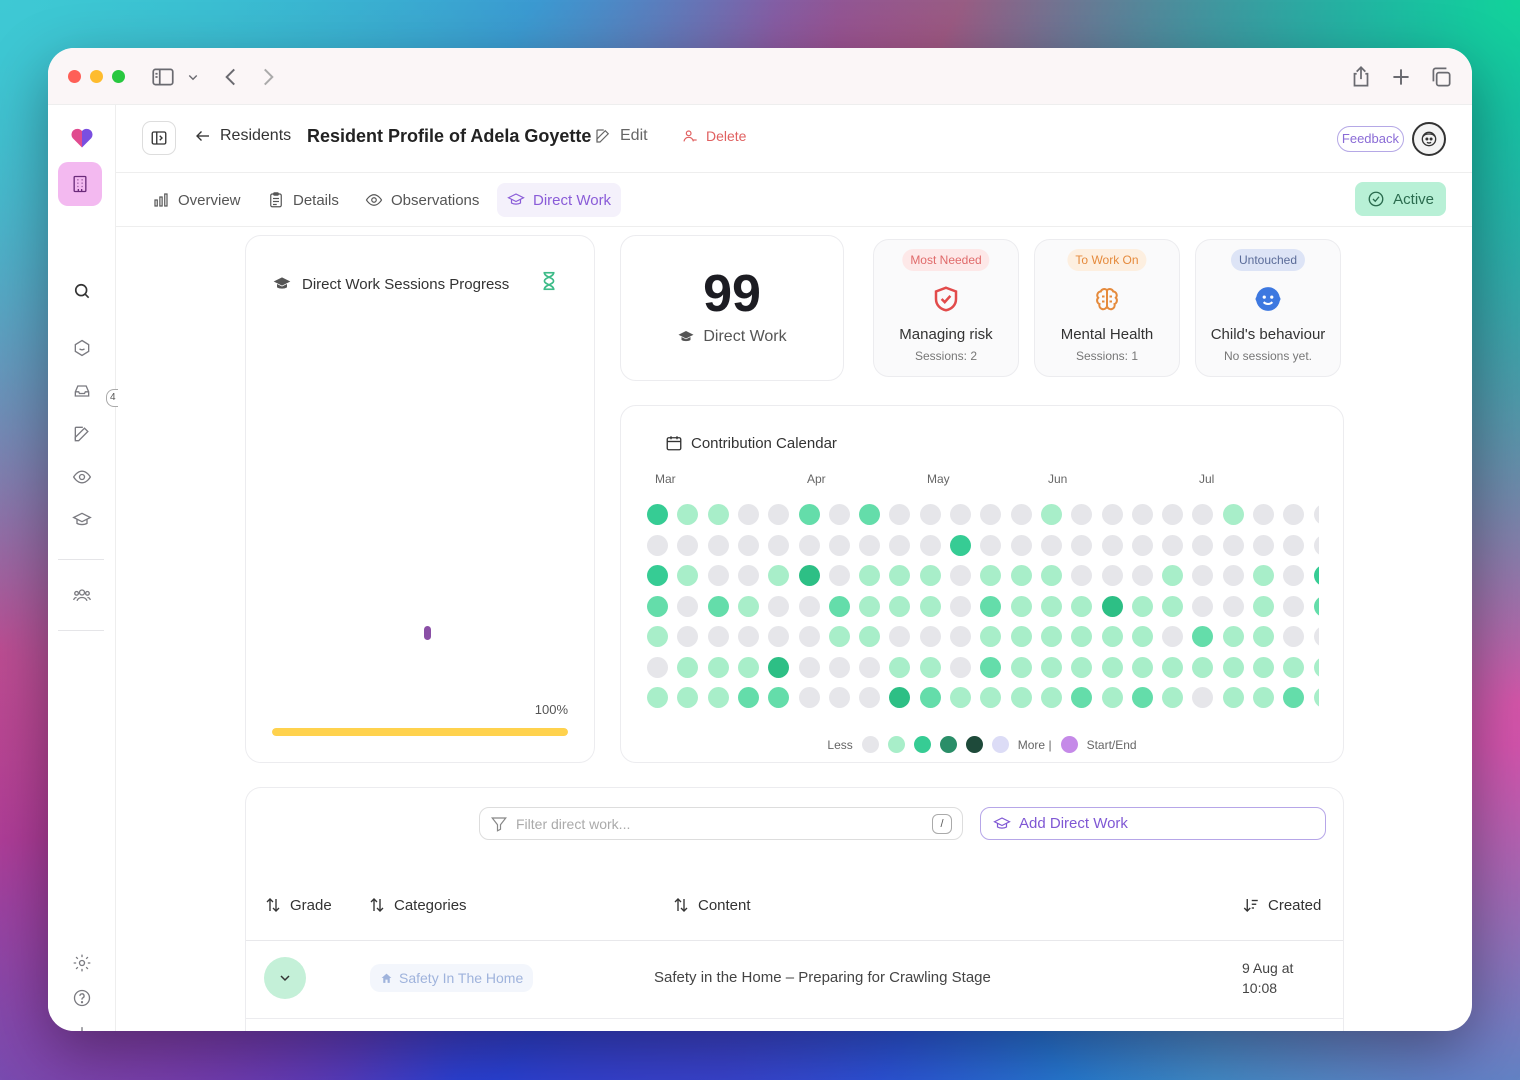  I want to click on status-active-button: Active, so click(1400, 199).